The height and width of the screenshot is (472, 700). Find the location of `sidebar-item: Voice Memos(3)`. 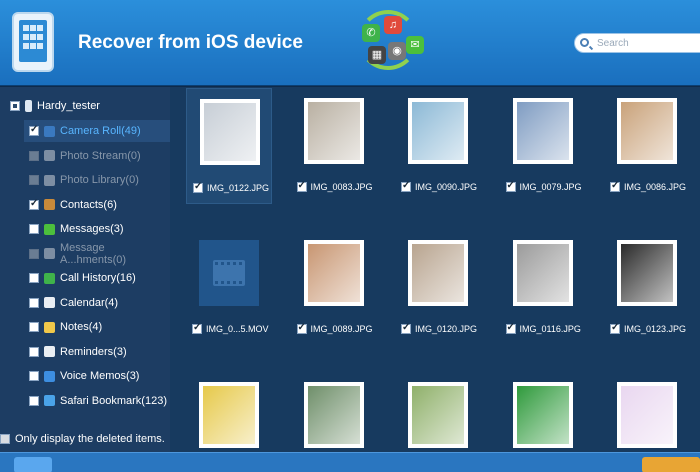

sidebar-item: Voice Memos(3) is located at coordinates (97, 376).